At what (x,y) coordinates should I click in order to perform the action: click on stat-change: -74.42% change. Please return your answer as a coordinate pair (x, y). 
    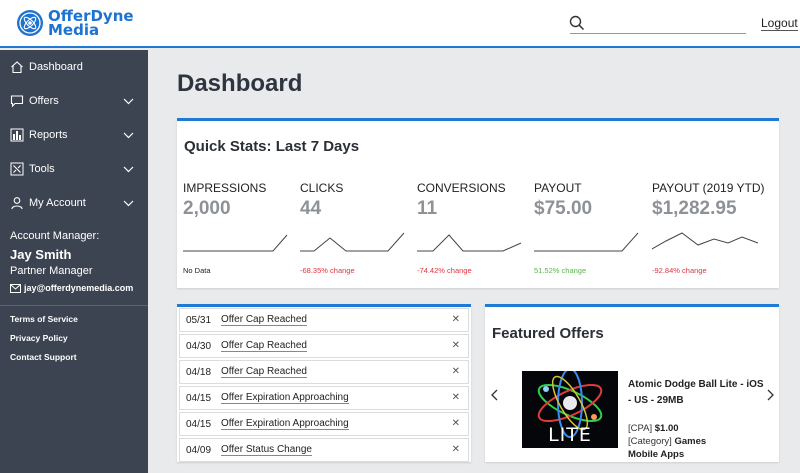
    Looking at the image, I should click on (444, 270).